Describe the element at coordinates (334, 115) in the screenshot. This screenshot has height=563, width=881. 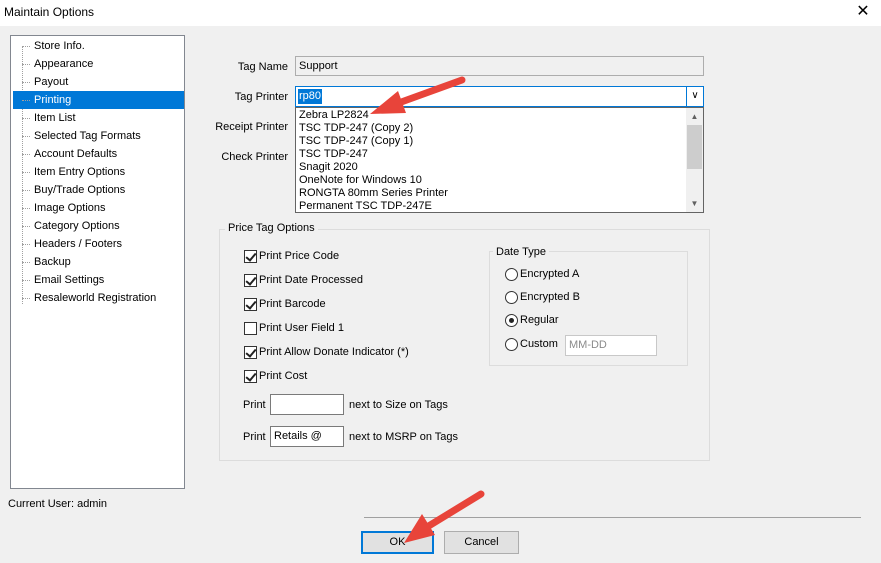
I see `printer-option: Zebra LP2824` at that location.